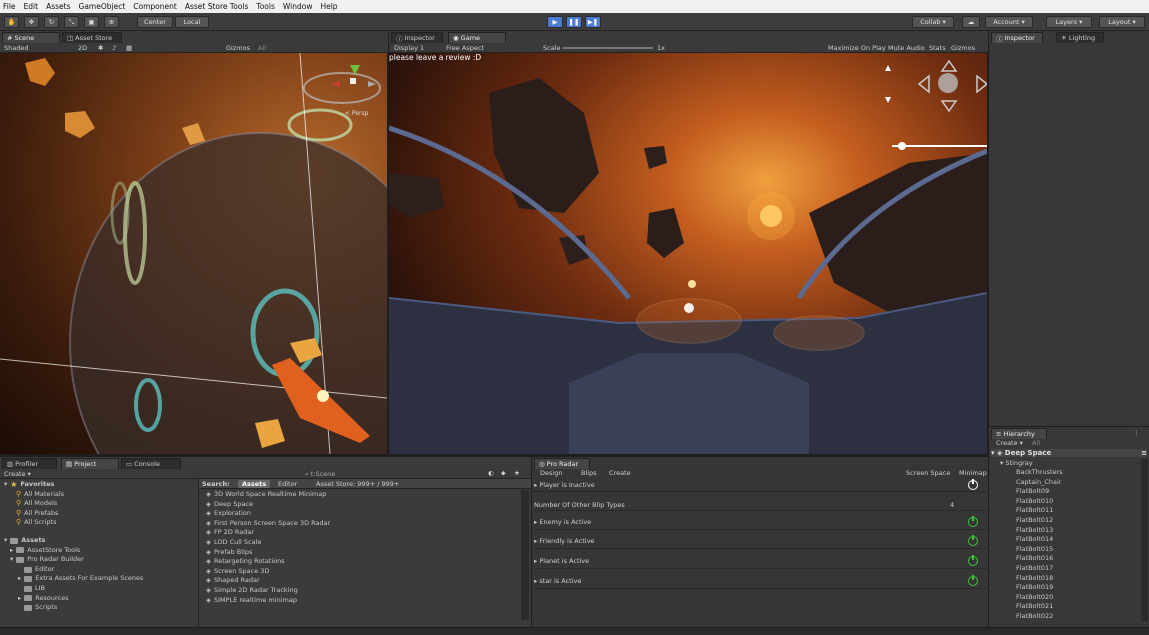 The height and width of the screenshot is (635, 1149). Describe the element at coordinates (100, 504) in the screenshot. I see `favorite-item: ⚲ All Models` at that location.